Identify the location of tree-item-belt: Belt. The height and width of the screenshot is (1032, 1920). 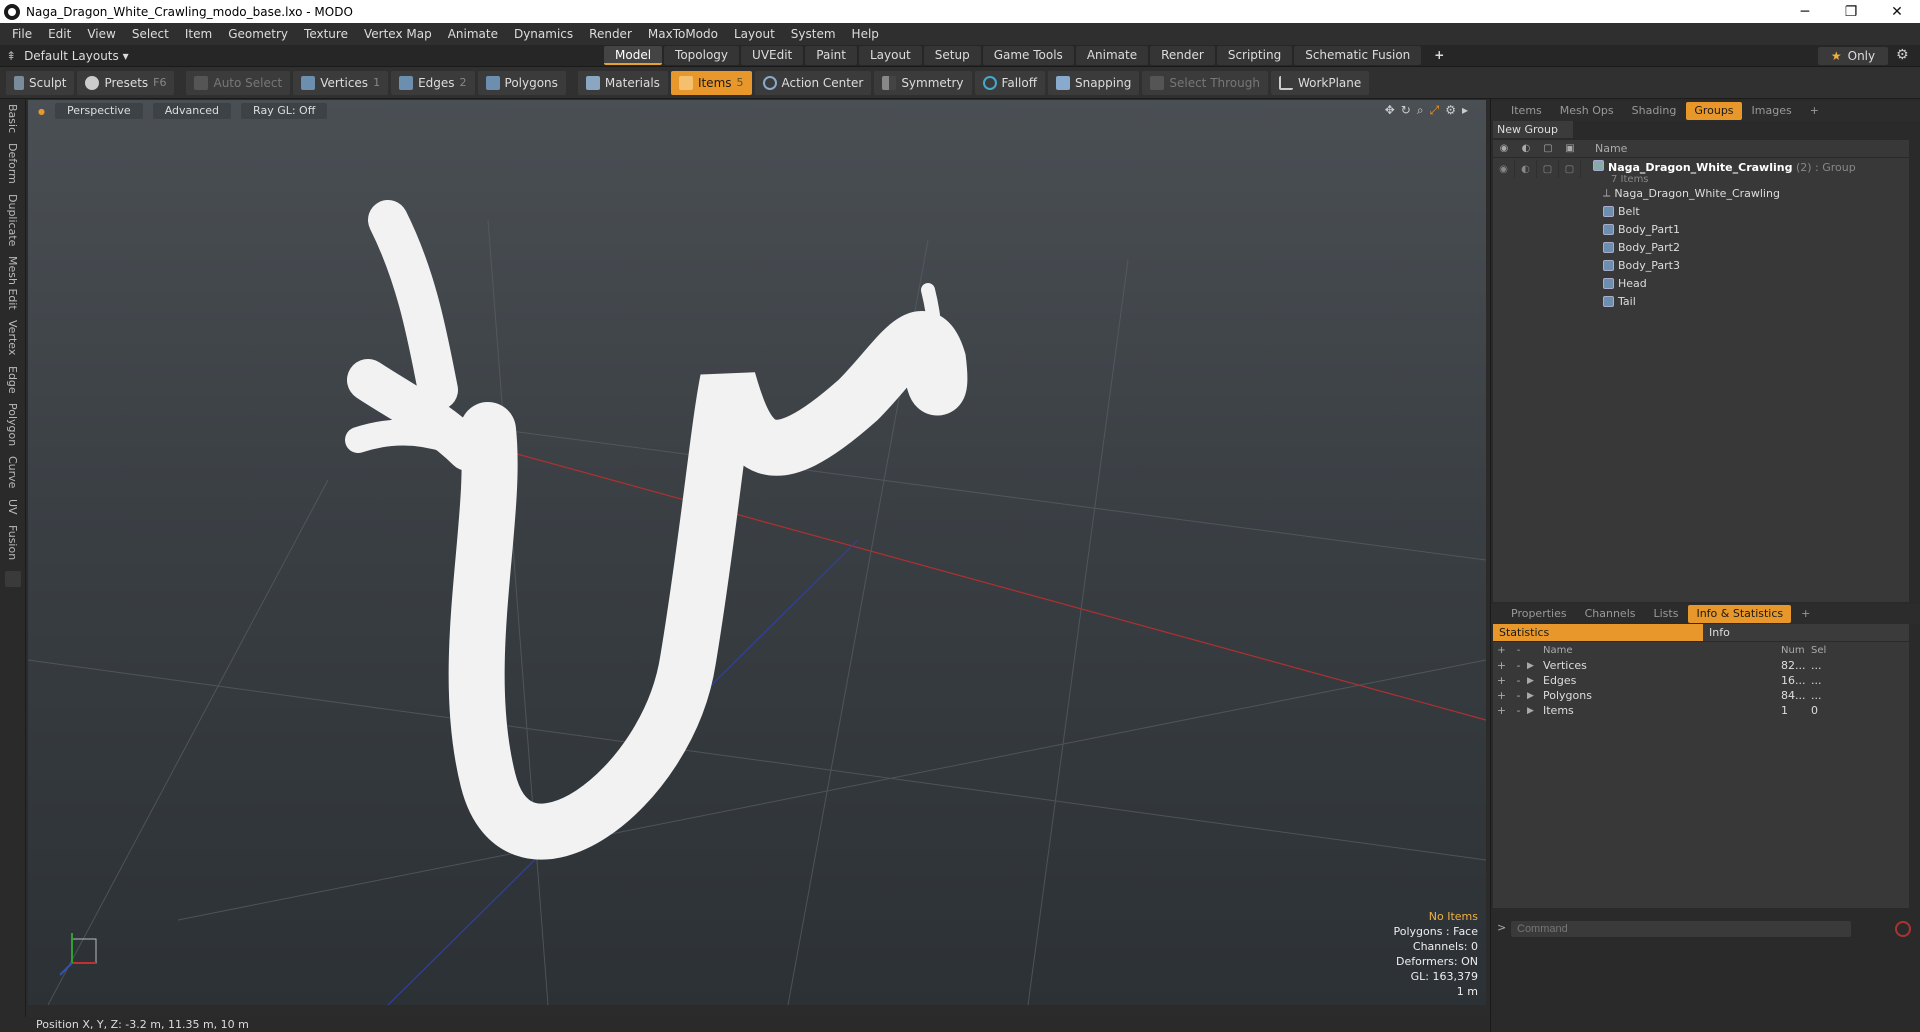
(1701, 211).